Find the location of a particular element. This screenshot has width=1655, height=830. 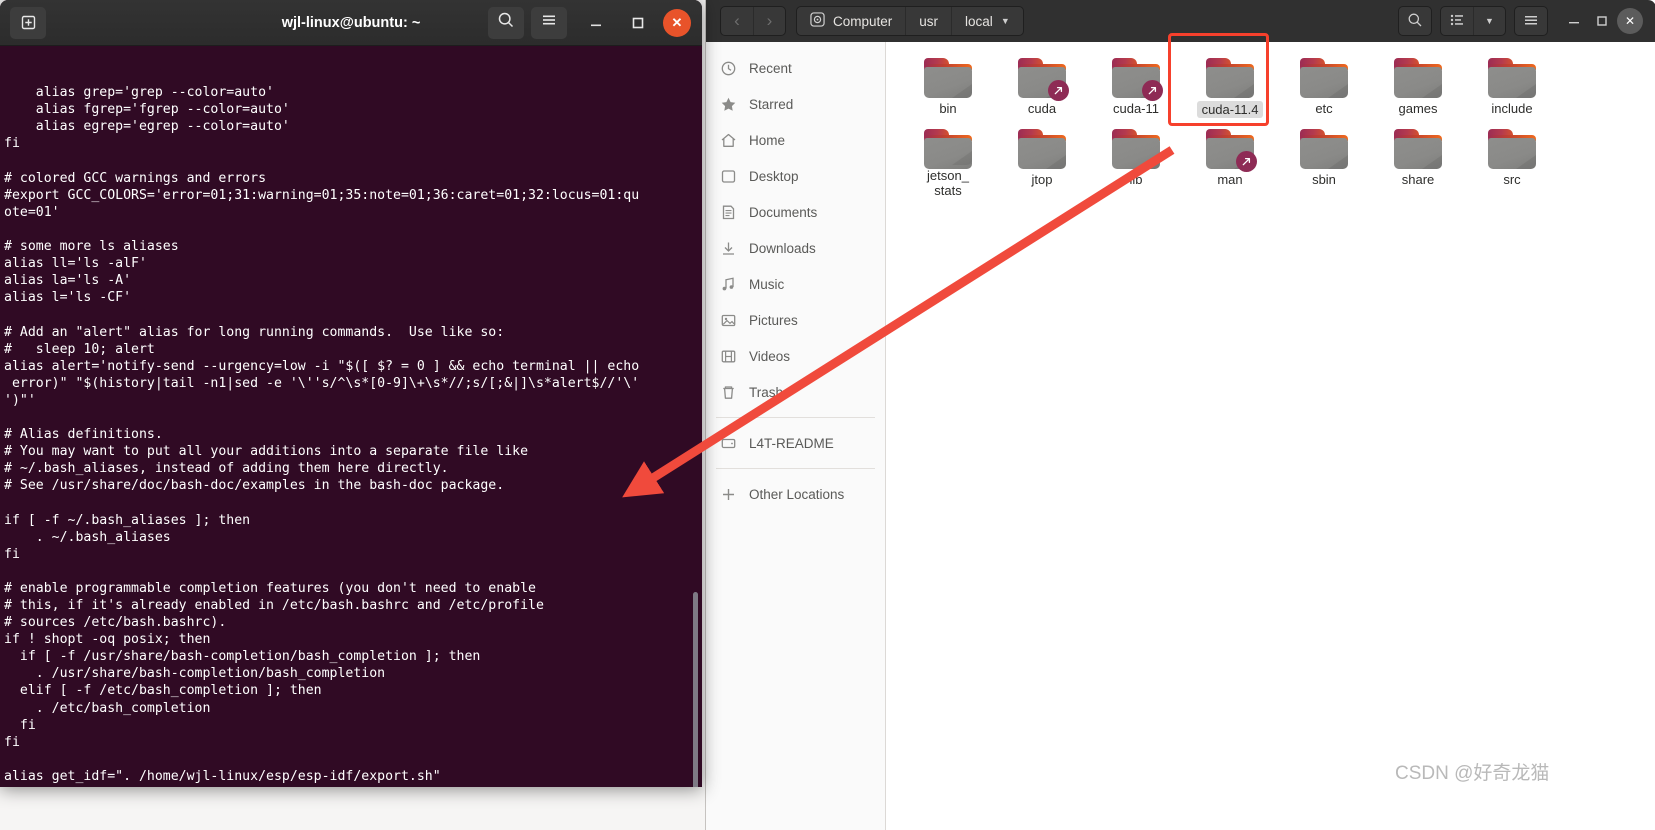

list-view-icon is located at coordinates (1457, 21).